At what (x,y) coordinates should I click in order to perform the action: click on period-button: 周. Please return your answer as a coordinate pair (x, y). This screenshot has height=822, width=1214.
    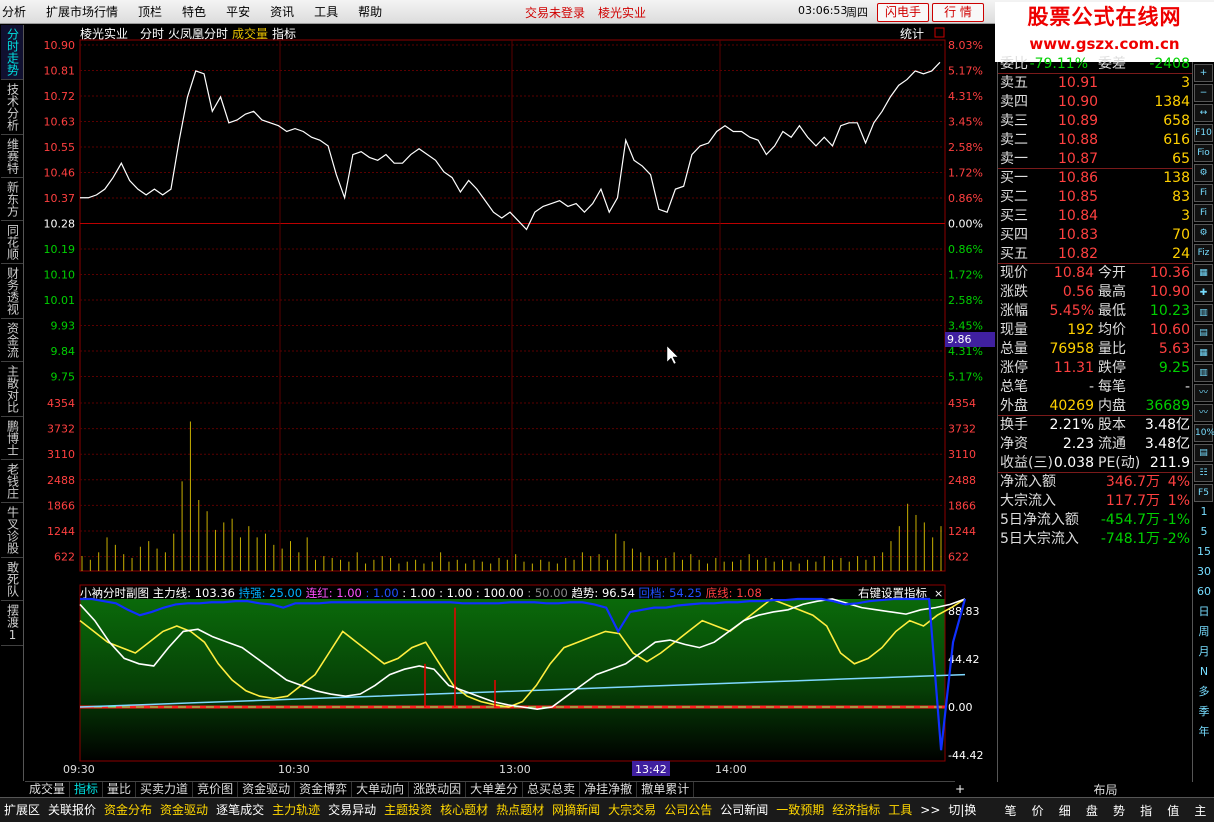
    Looking at the image, I should click on (1204, 632).